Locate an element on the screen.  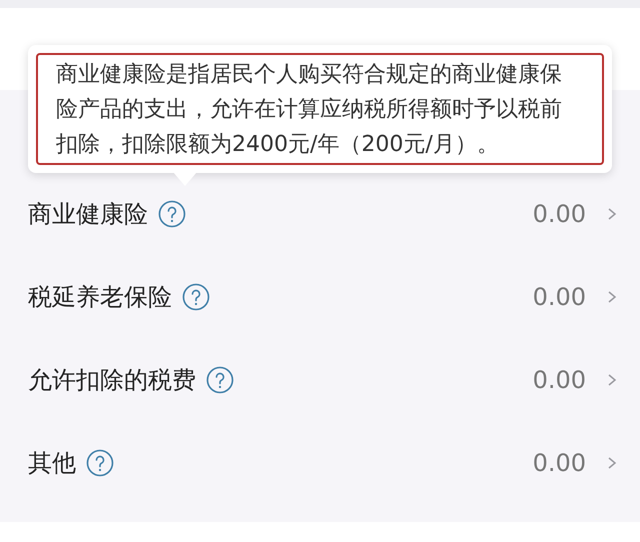
row-label: 其他 is located at coordinates (52, 463).